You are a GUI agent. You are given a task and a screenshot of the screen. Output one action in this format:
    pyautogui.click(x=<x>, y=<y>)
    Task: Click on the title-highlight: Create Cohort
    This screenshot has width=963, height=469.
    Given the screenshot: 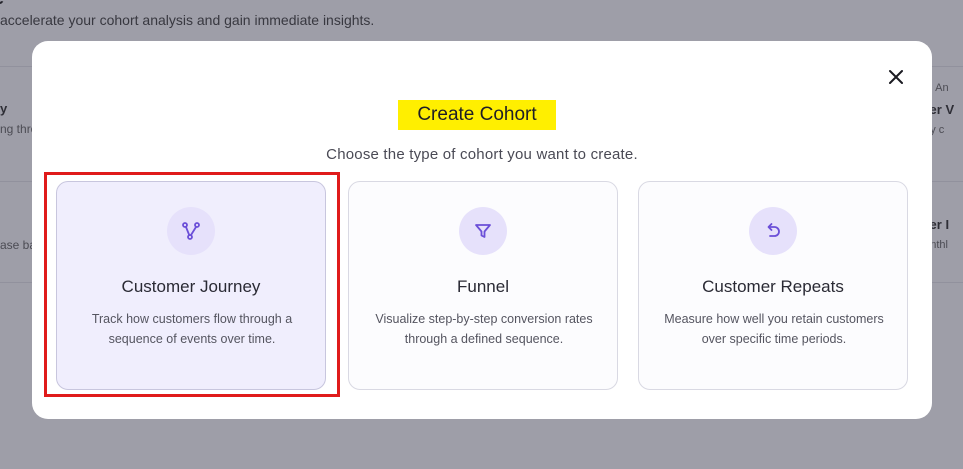 What is the action you would take?
    pyautogui.click(x=477, y=115)
    